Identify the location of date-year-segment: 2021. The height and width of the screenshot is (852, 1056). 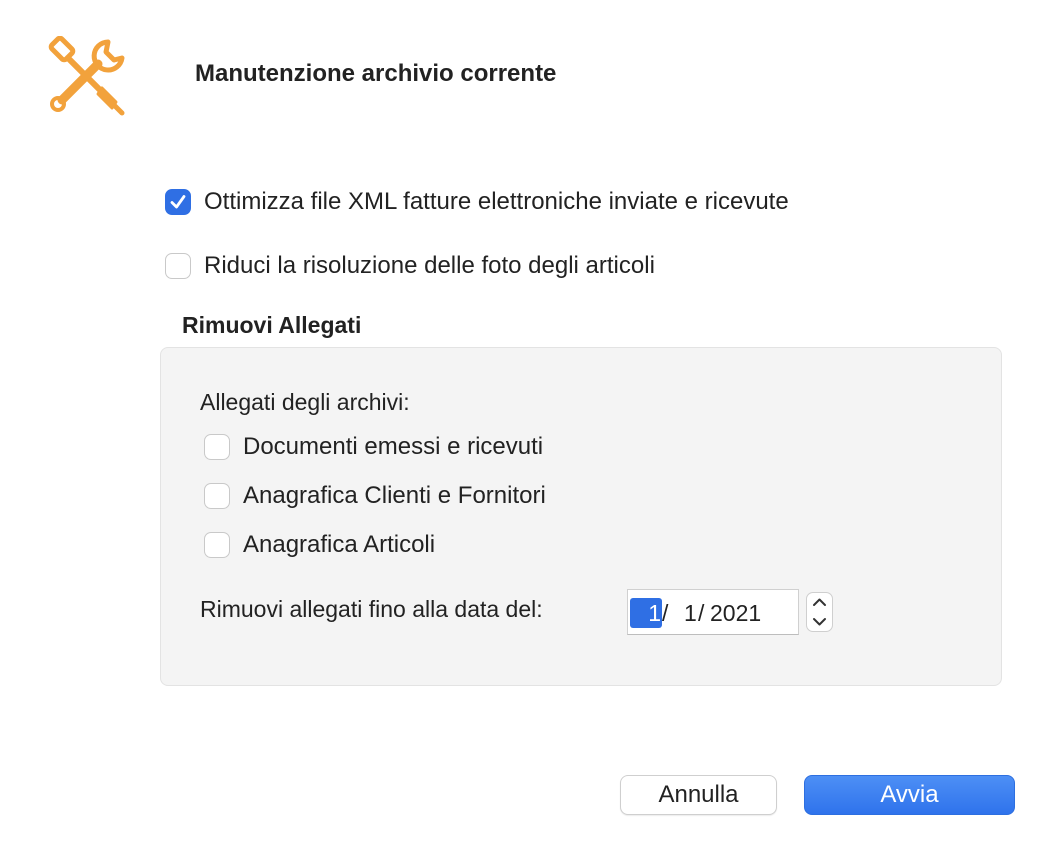
(735, 613).